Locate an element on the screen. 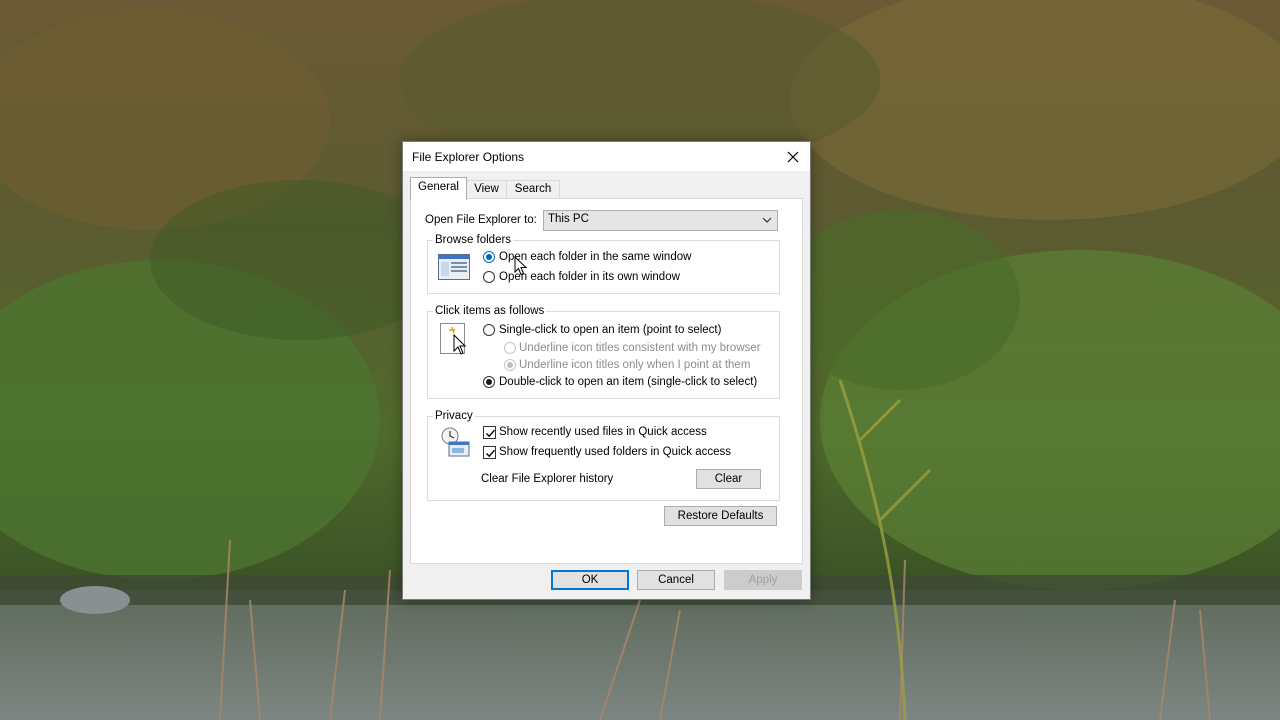  privacy-title: Privacy is located at coordinates (454, 416).